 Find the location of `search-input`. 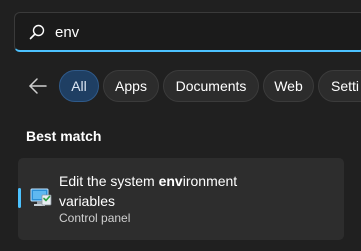

search-input is located at coordinates (200, 32).